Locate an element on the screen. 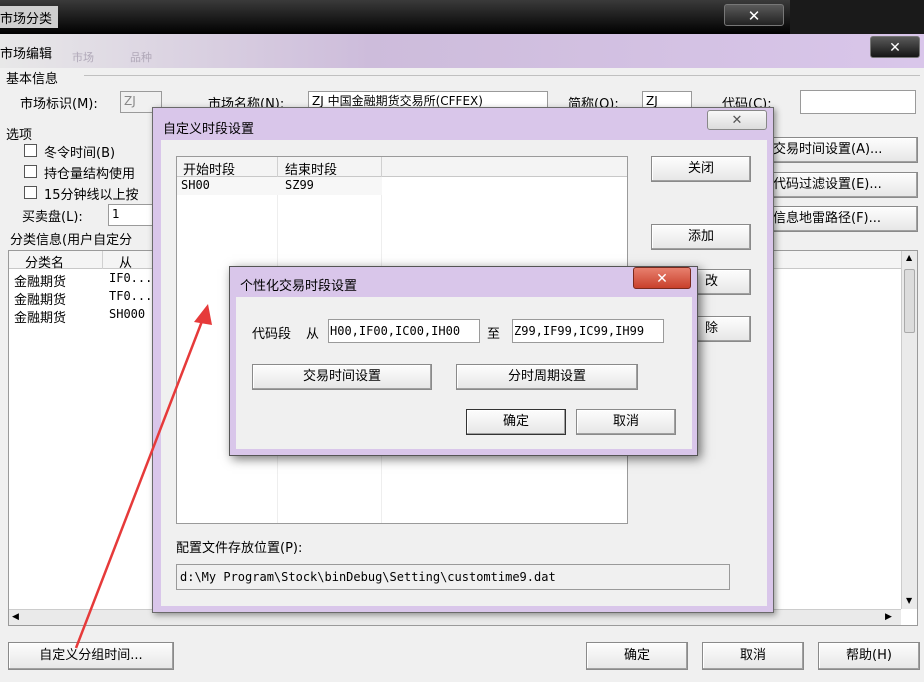  editor-close-button: ✕ is located at coordinates (895, 47).